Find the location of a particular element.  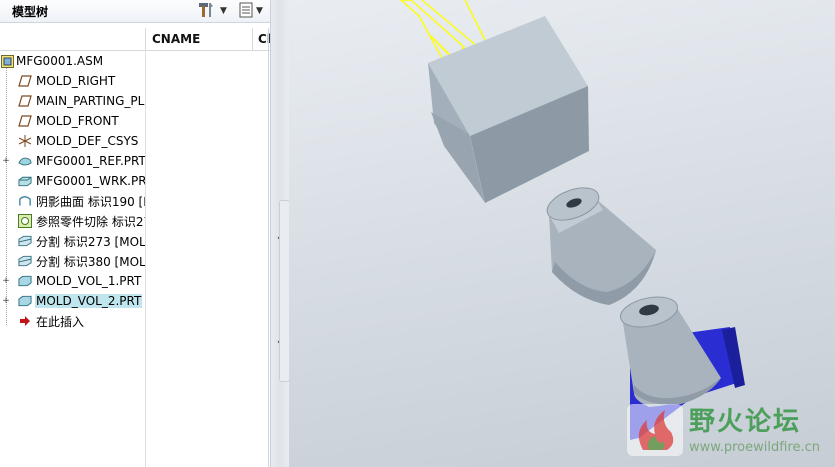

upper-cone-part is located at coordinates (599, 243).